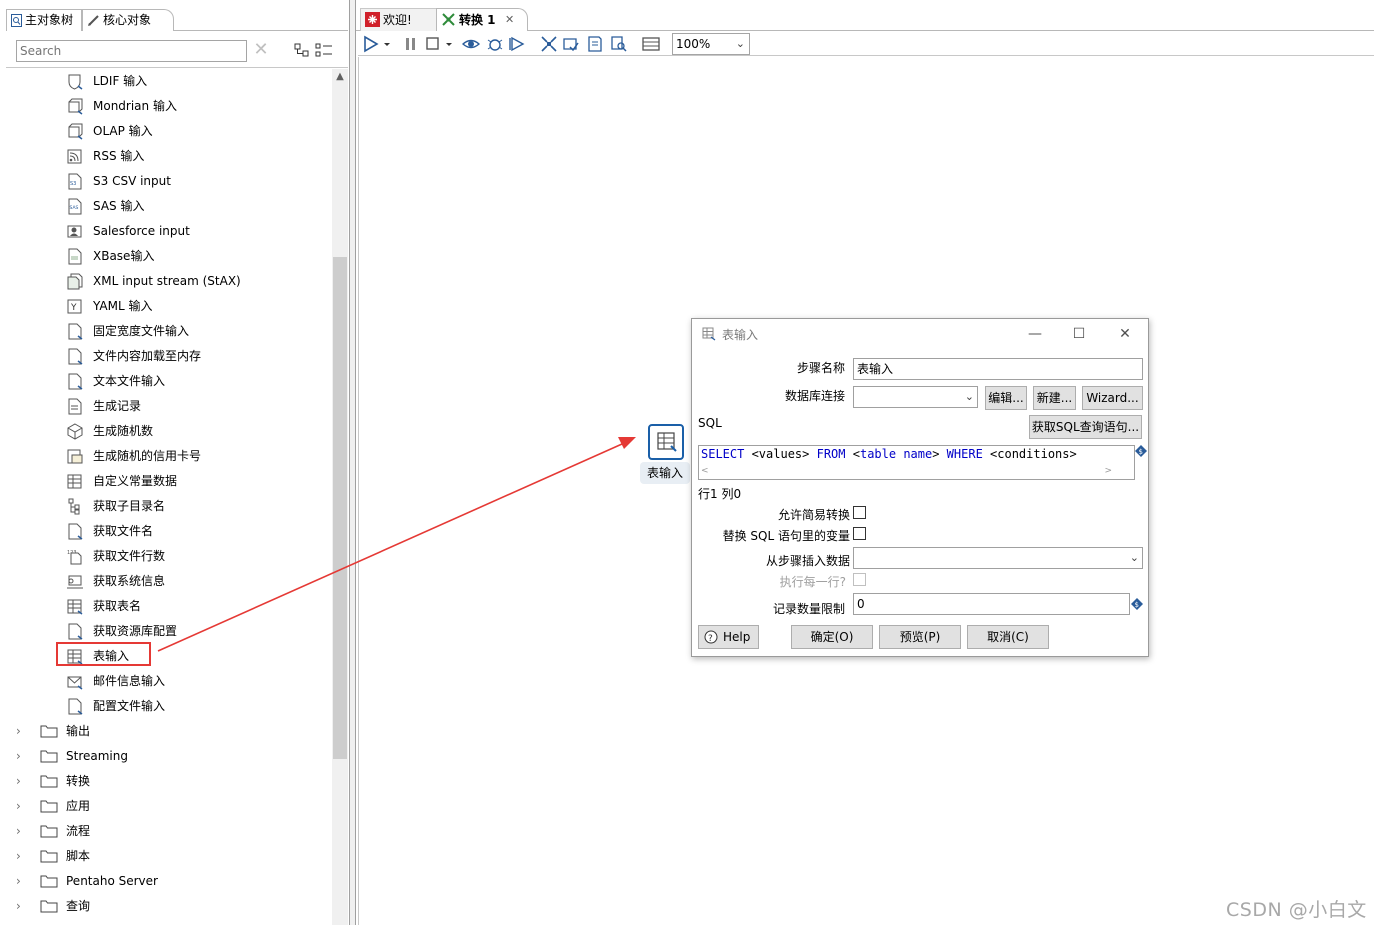 The image size is (1374, 925). I want to click on s3-file-icon: S3, so click(75, 181).